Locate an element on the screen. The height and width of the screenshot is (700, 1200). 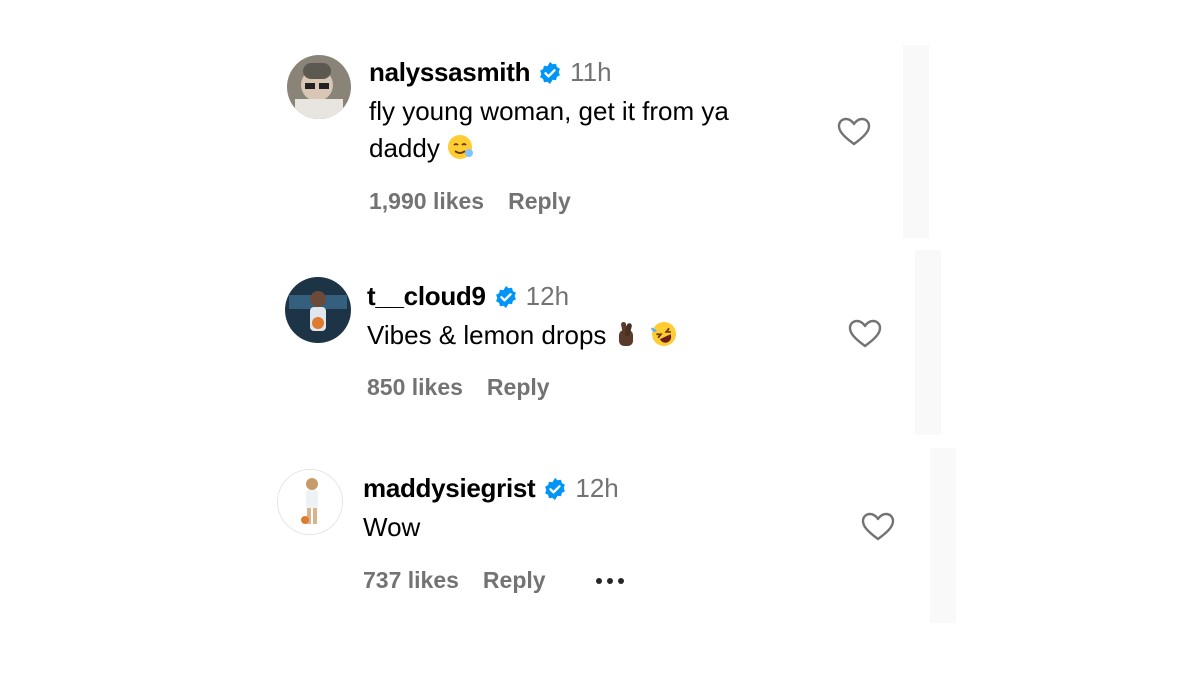
username: maddysiegrist is located at coordinates (449, 488).